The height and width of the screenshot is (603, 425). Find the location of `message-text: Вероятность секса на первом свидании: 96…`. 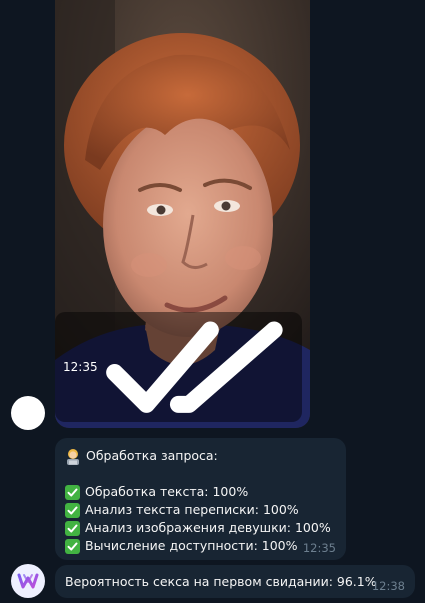

message-text: Вероятность секса на первом свидании: 96… is located at coordinates (221, 581).